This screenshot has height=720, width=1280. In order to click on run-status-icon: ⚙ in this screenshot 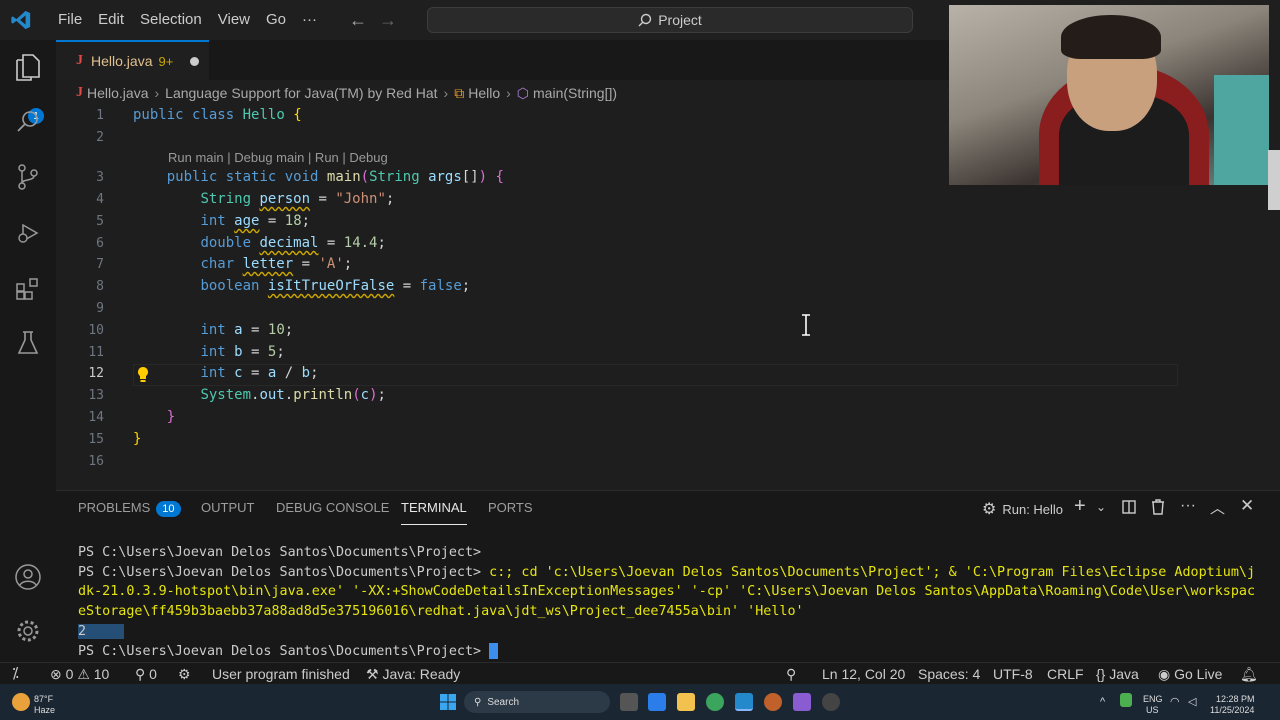, I will do `click(184, 674)`.